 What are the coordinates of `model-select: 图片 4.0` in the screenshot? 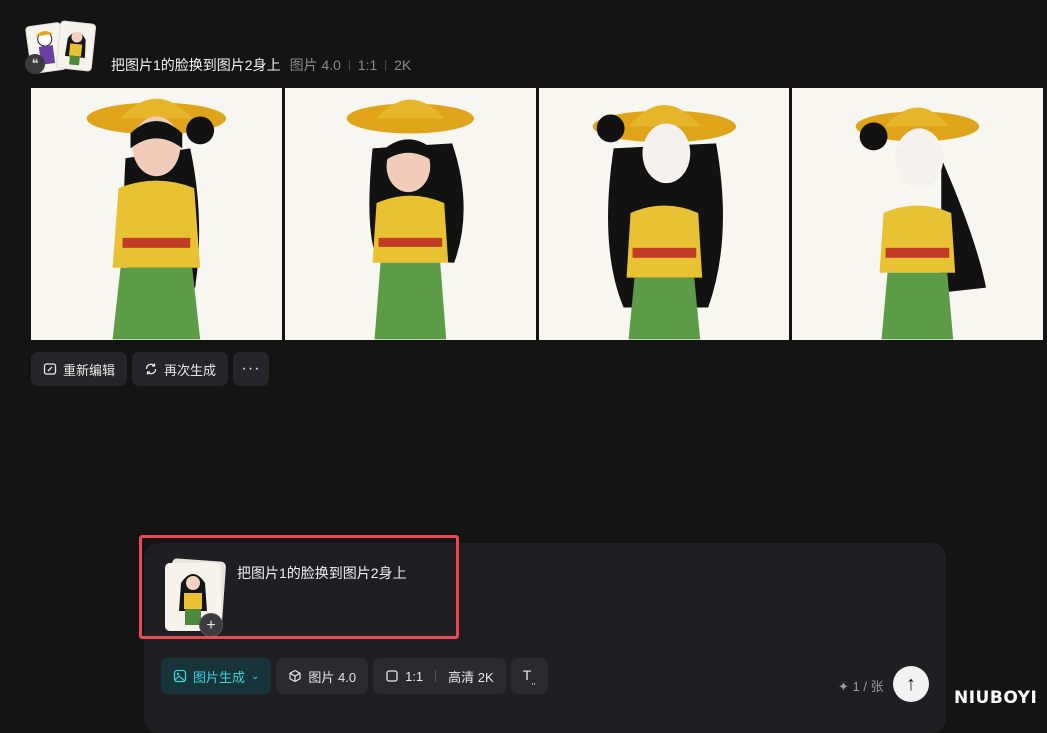 It's located at (322, 676).